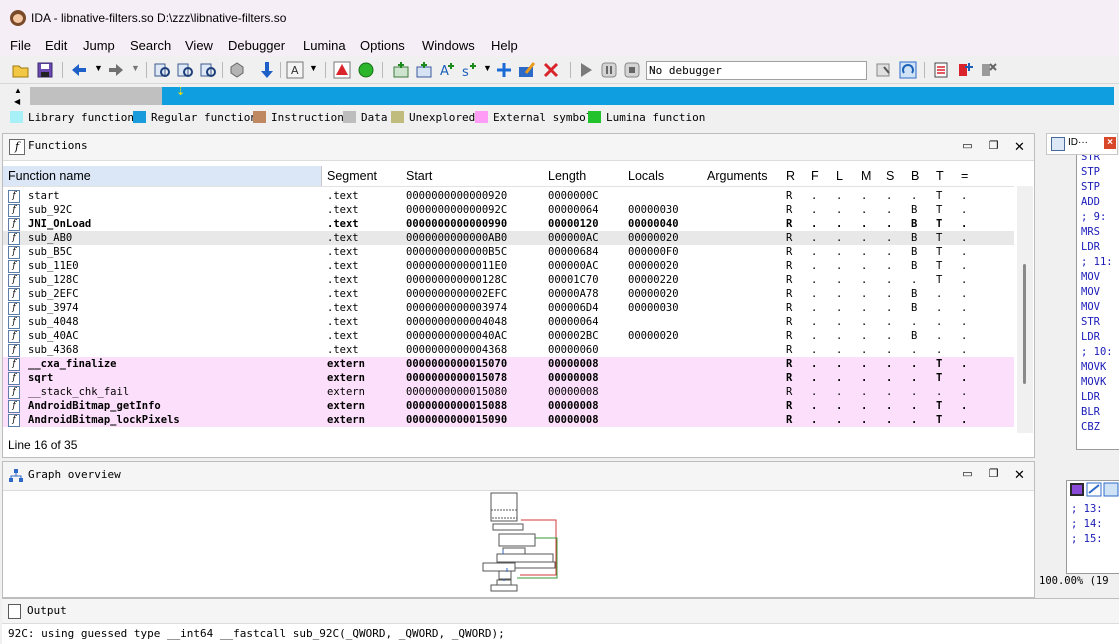 The width and height of the screenshot is (1119, 644). Describe the element at coordinates (56, 45) in the screenshot. I see `menu-edit: Edit` at that location.